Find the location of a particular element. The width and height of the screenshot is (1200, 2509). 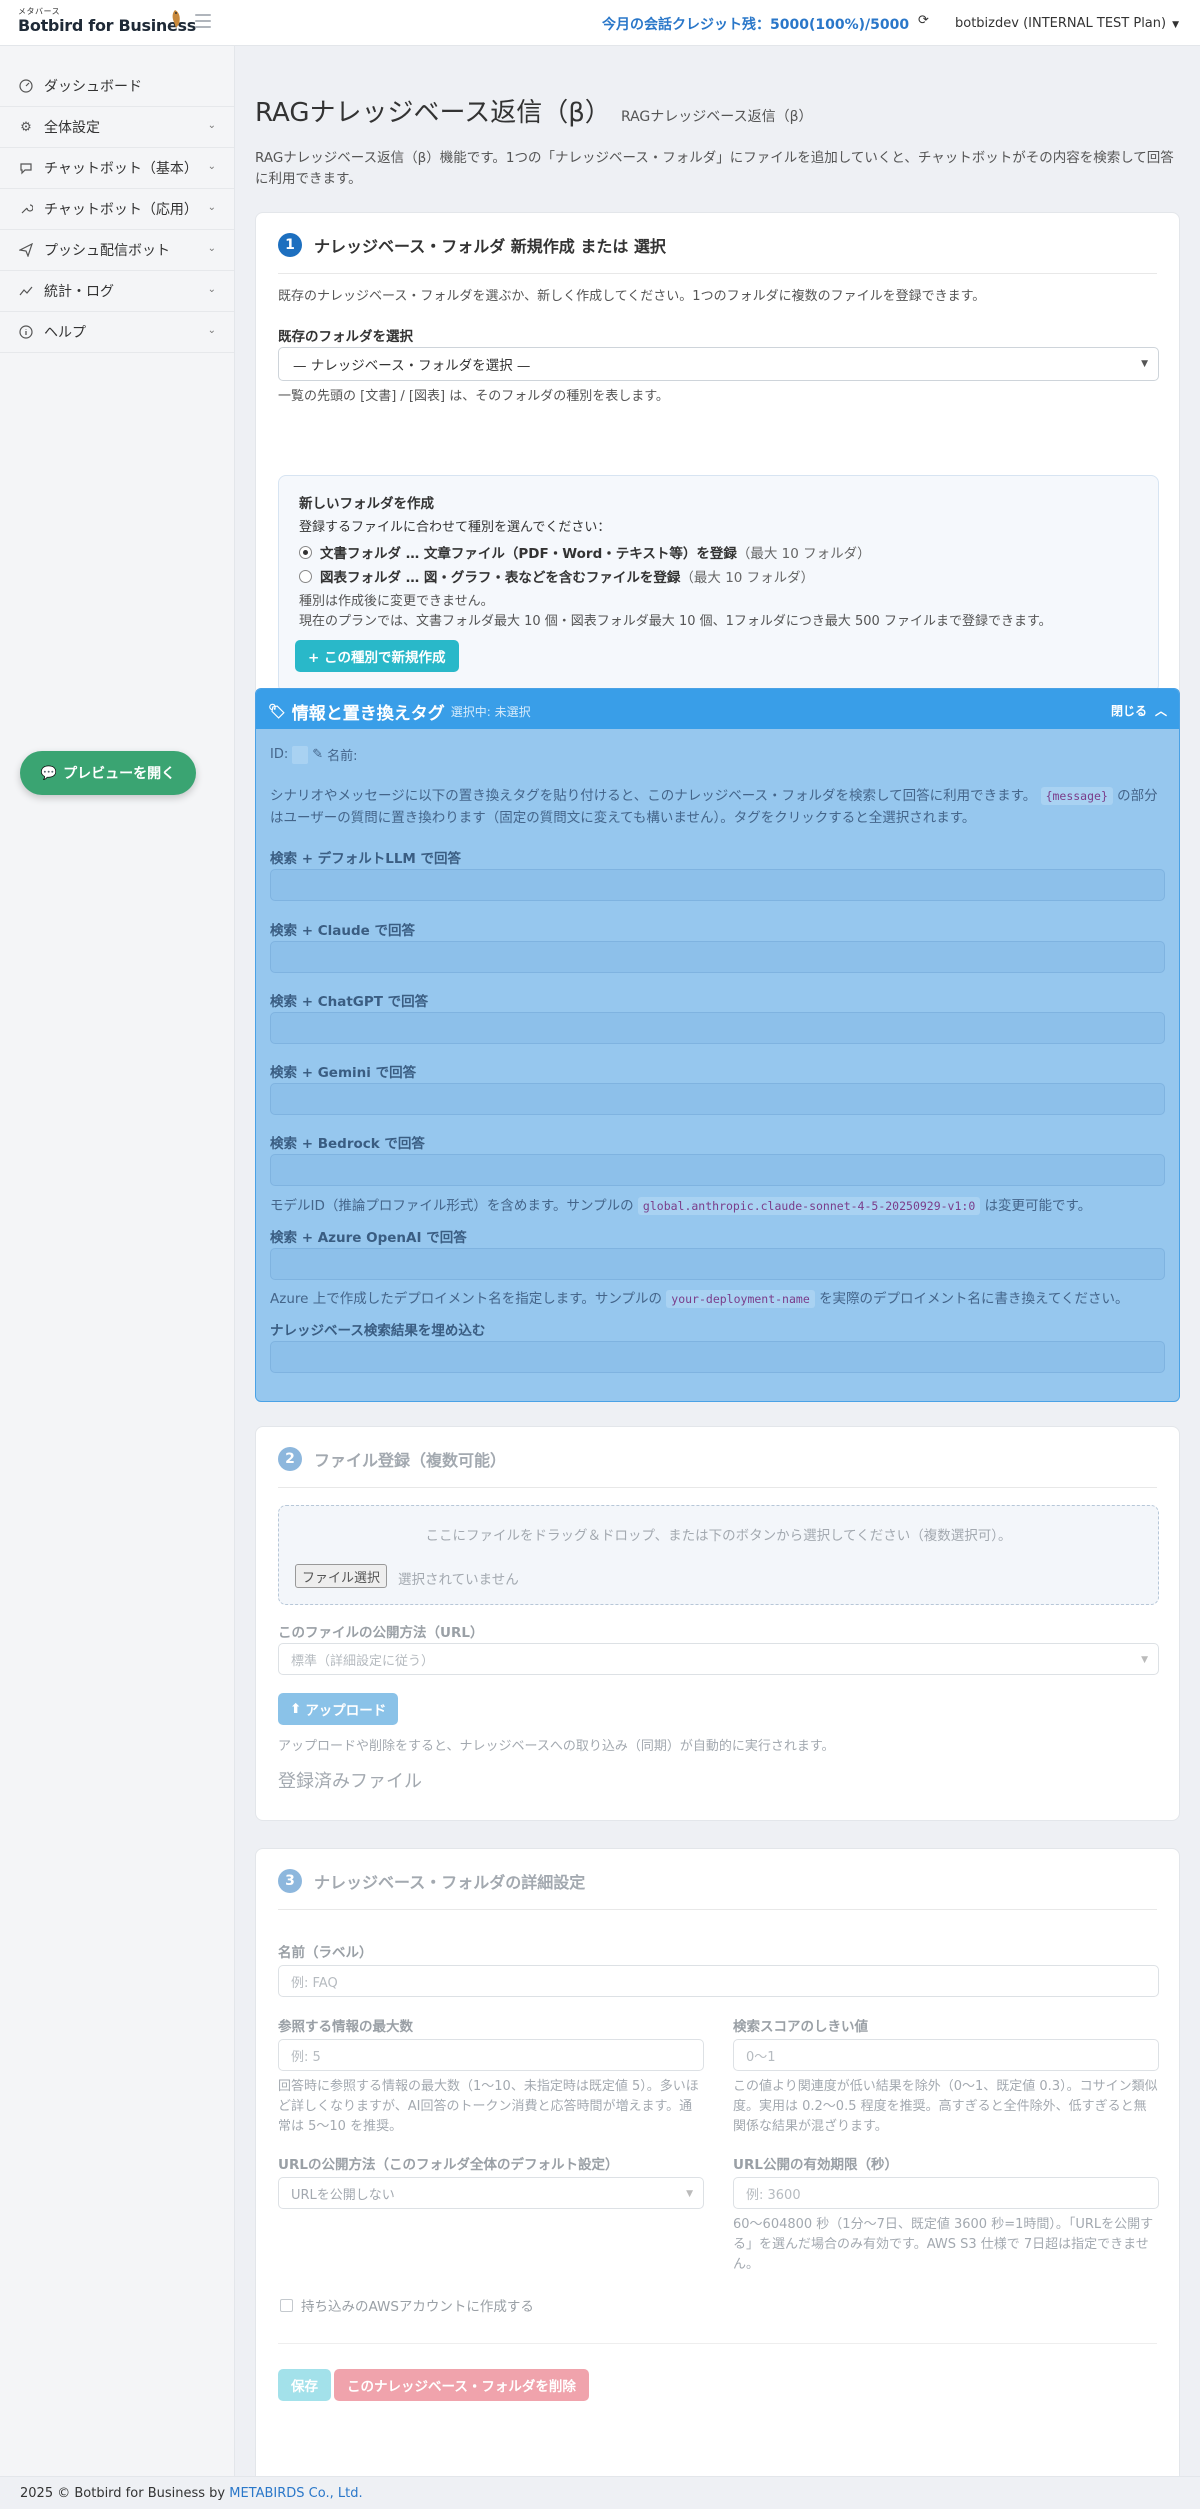

tag-input-gemini is located at coordinates (717, 1099).